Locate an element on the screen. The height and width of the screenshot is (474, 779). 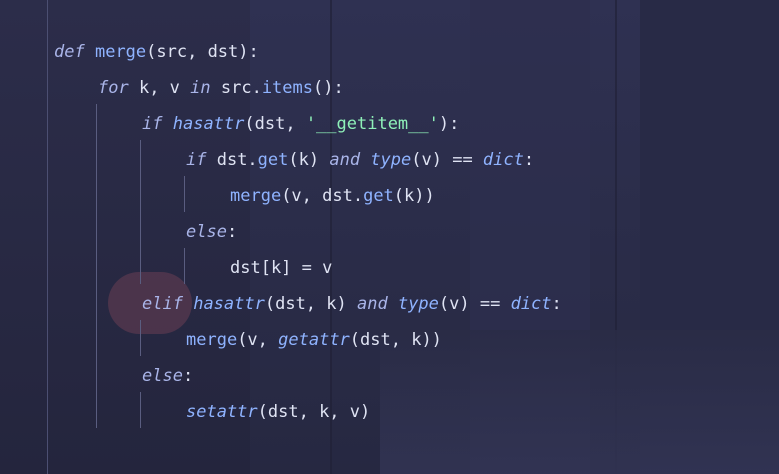
text-token: ): is located at coordinates (449, 124).